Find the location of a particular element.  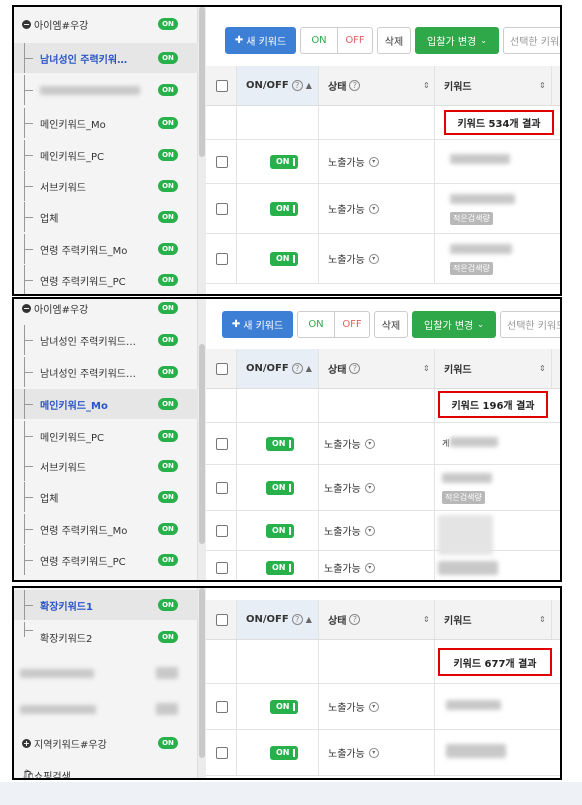

sidebar-item-ext2: 확장키워드2 ON is located at coordinates (106, 637).